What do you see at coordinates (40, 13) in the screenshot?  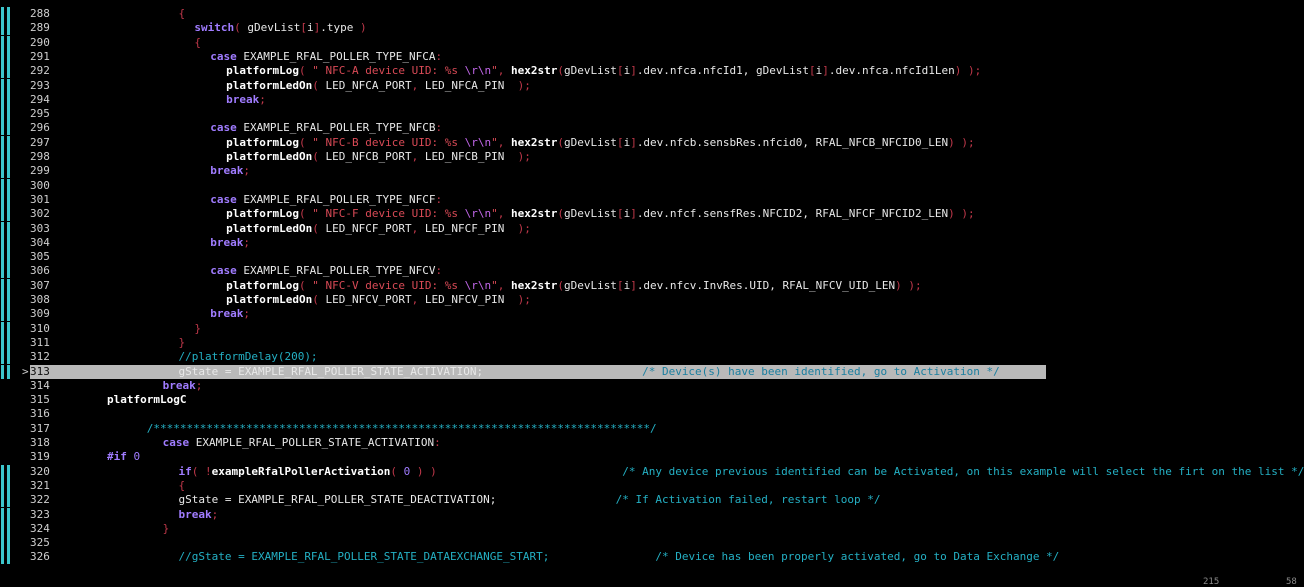 I see `line-number: 288` at bounding box center [40, 13].